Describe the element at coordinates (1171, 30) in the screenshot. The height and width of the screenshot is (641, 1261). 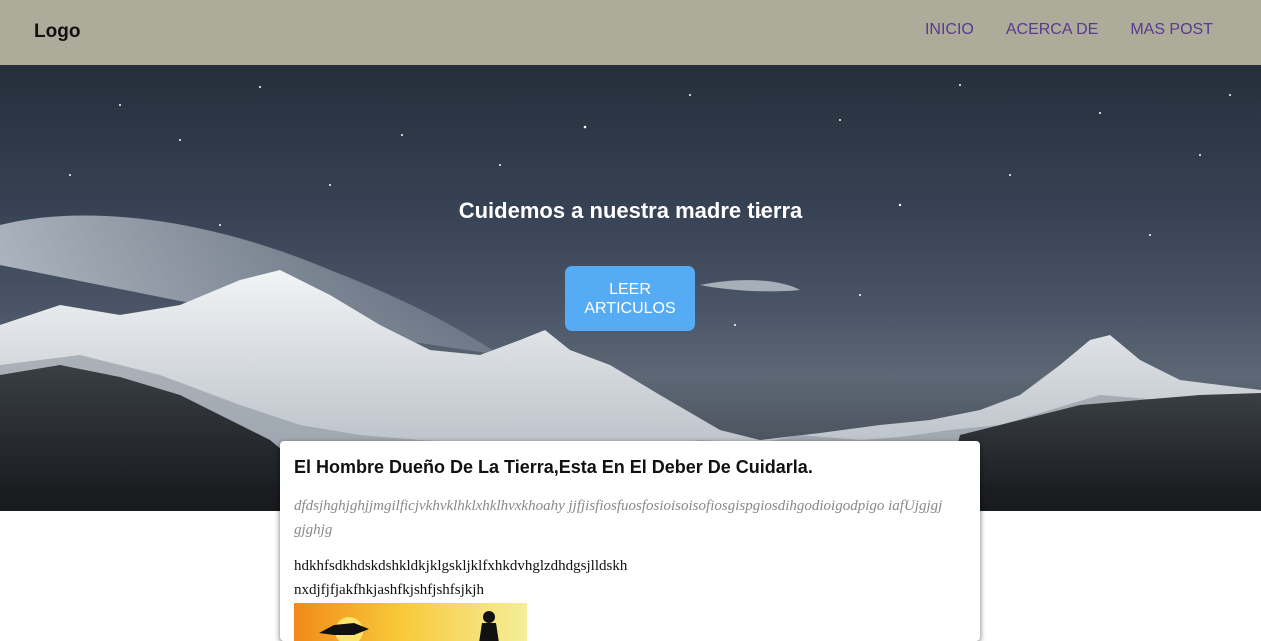
I see `nav-link-mas-post: MAS POST` at that location.